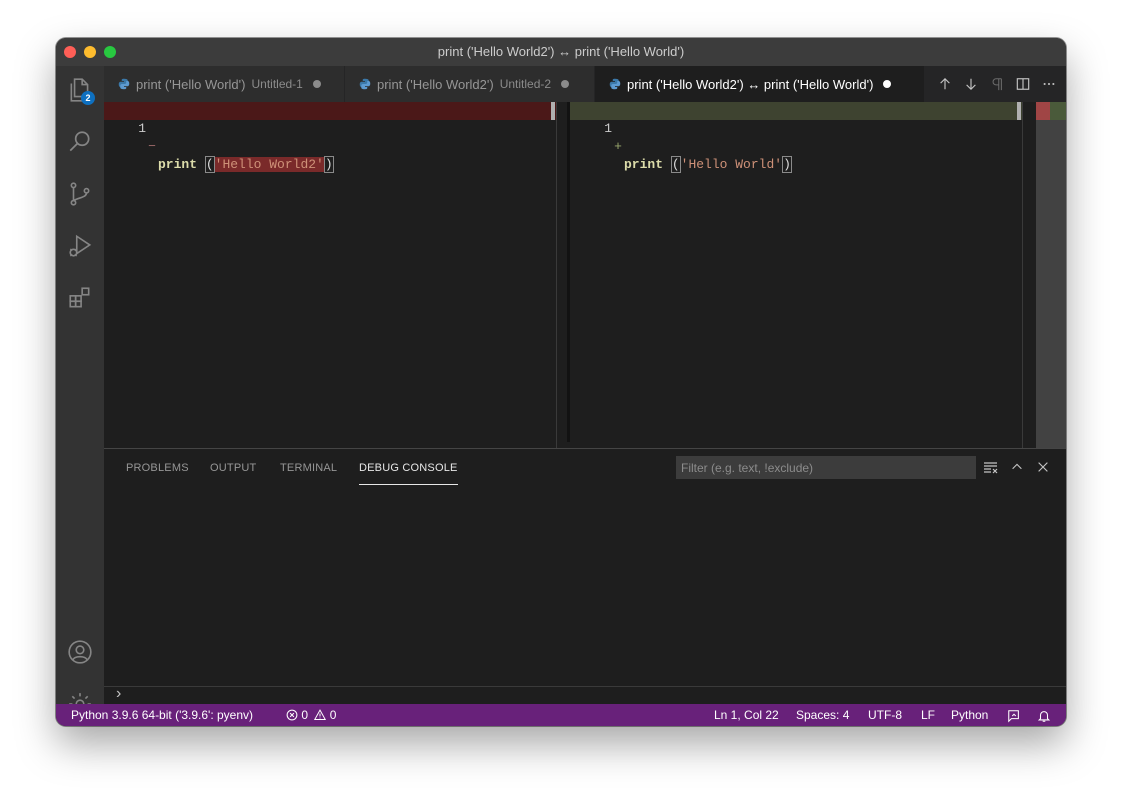 This screenshot has width=1122, height=800. Describe the element at coordinates (731, 164) in the screenshot. I see `string-token: 'Hello World'` at that location.